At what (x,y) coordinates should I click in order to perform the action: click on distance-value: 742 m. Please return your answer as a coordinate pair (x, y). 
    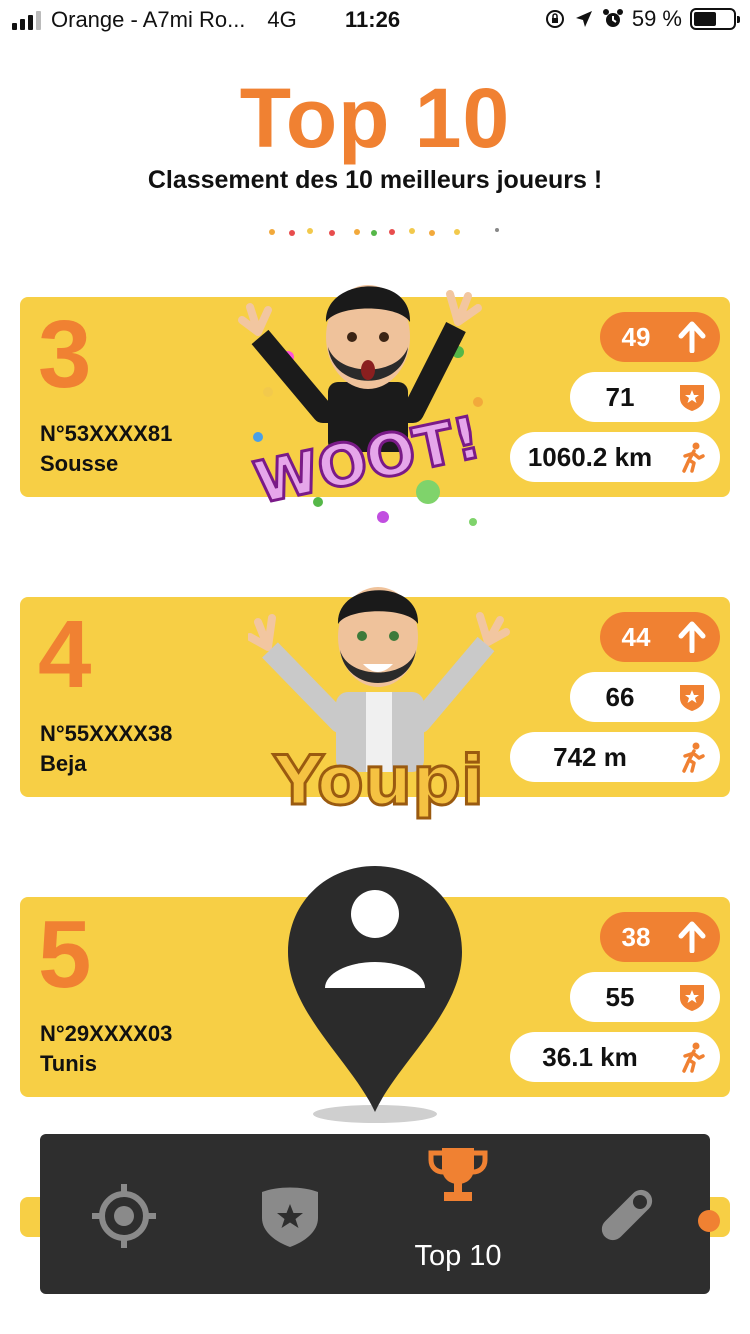
    Looking at the image, I should click on (590, 756).